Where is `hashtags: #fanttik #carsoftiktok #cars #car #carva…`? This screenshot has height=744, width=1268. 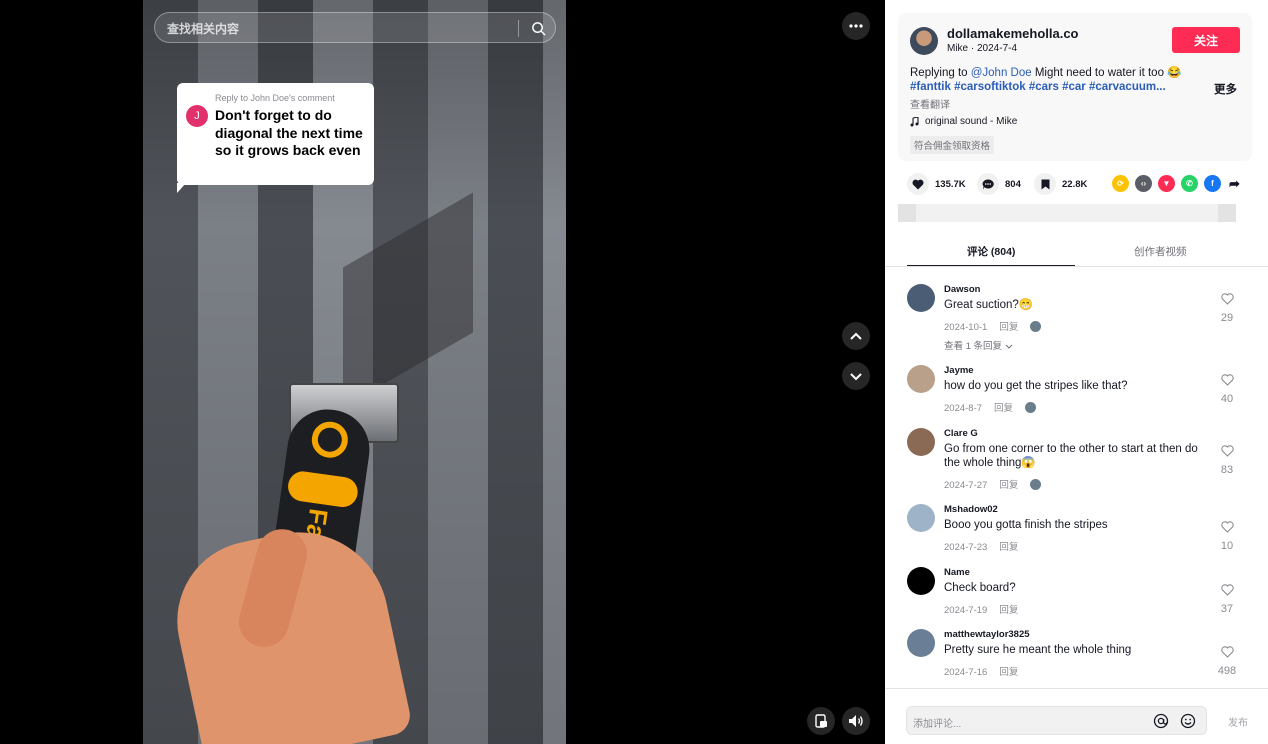
hashtags: #fanttik #carsoftiktok #cars #car #carva… is located at coordinates (1055, 87).